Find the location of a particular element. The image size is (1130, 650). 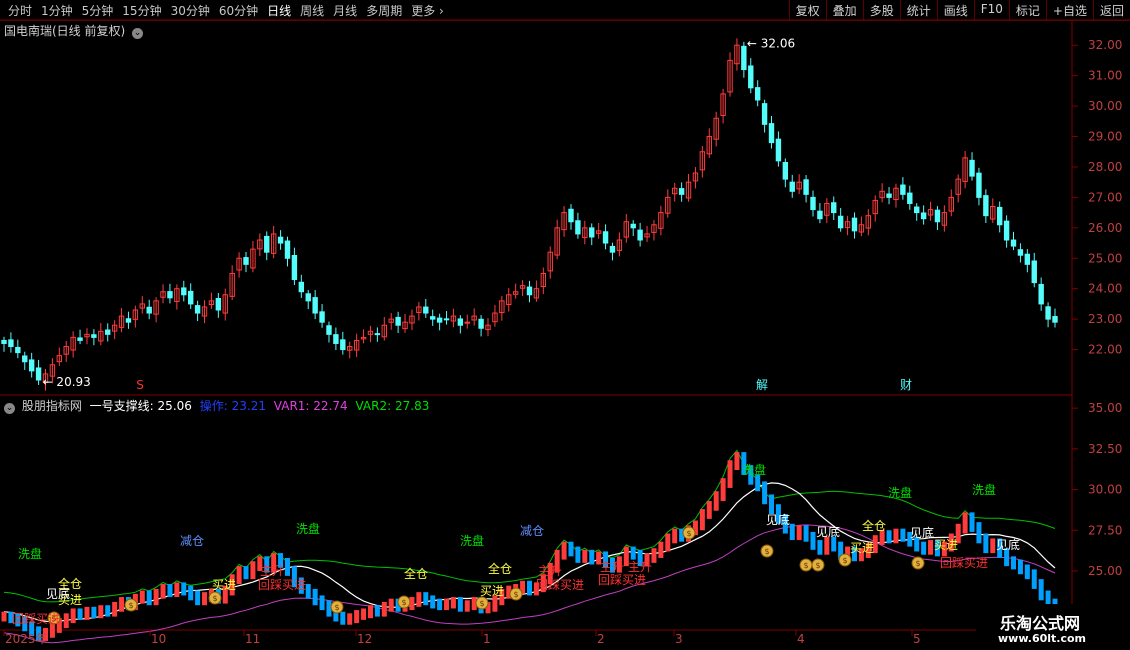

indicator-tick-label: 25.00 is located at coordinates (1105, 571).